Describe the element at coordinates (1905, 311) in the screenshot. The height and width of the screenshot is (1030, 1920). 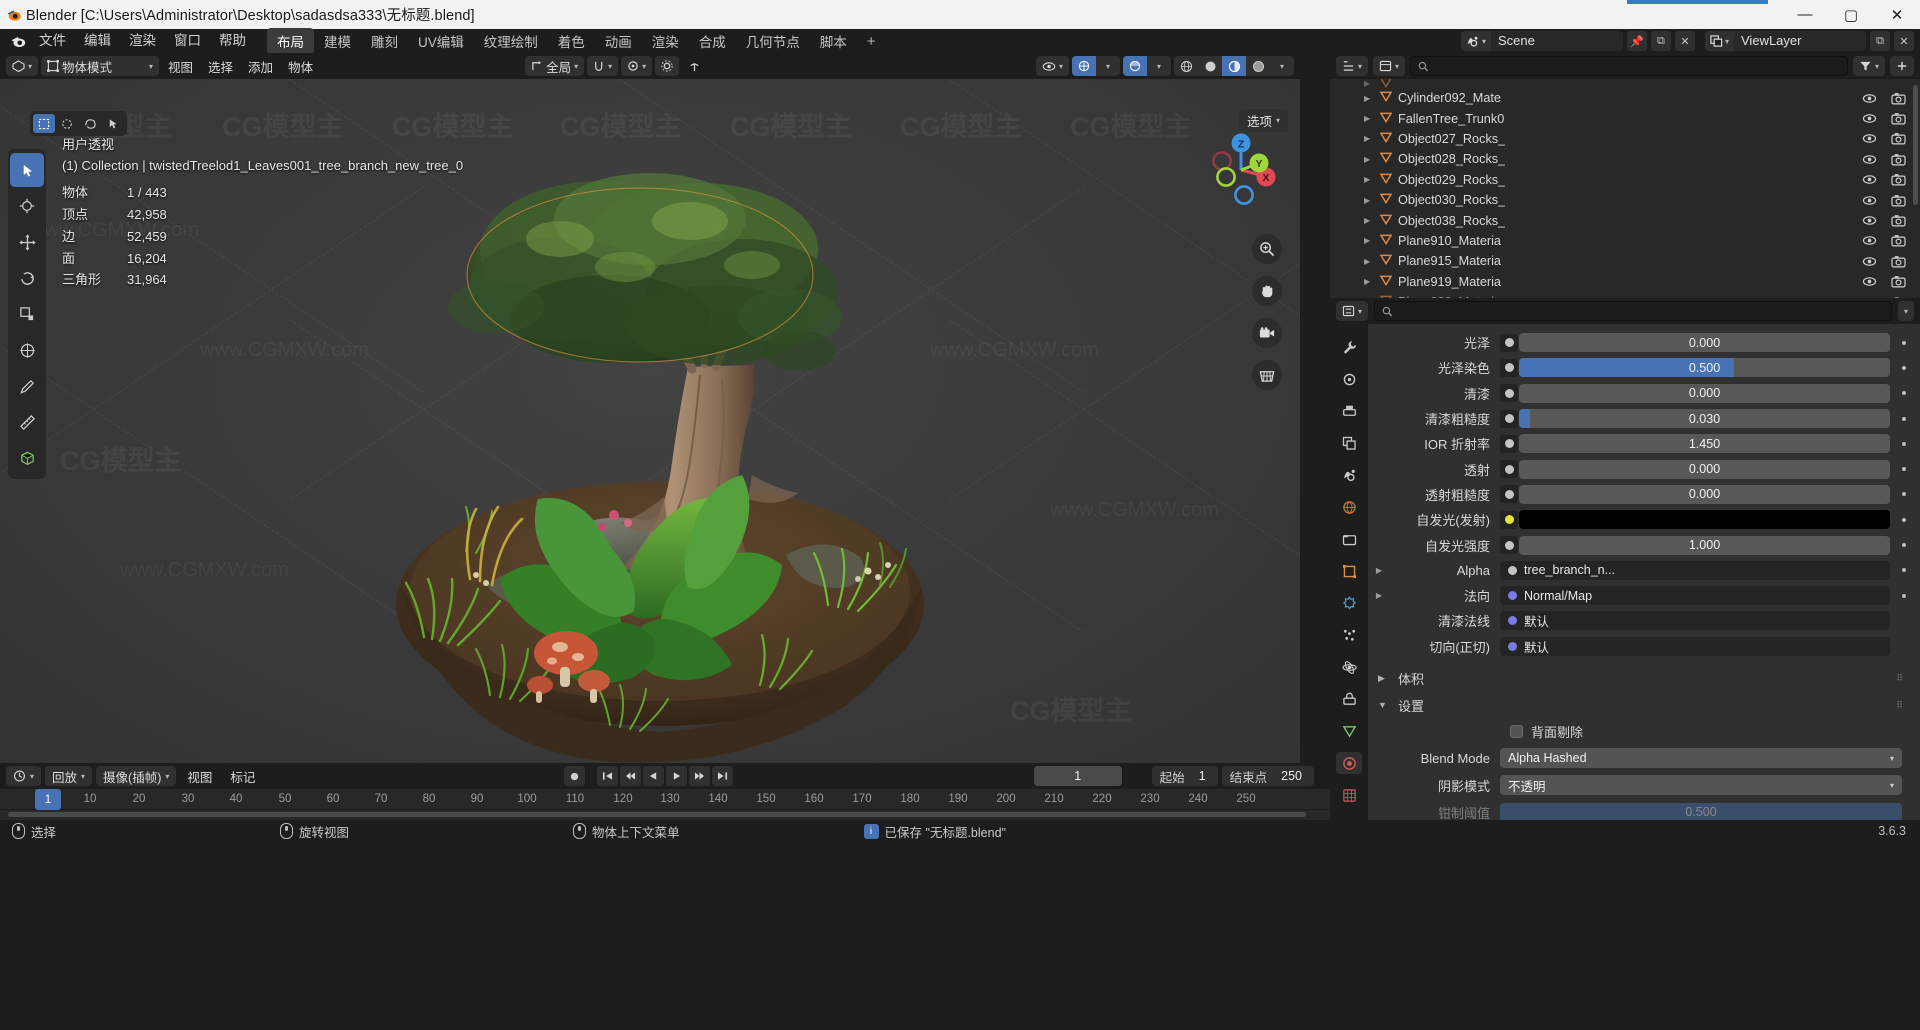
I see `properties-options-icon: ▾` at that location.